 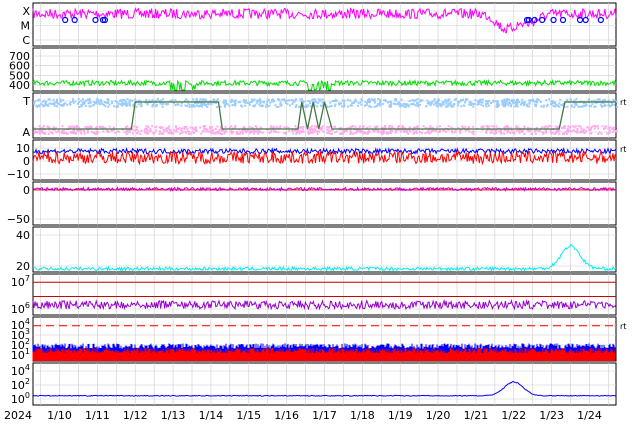 What do you see at coordinates (173, 415) in the screenshot?
I see `x-tick-label: 1/13` at bounding box center [173, 415].